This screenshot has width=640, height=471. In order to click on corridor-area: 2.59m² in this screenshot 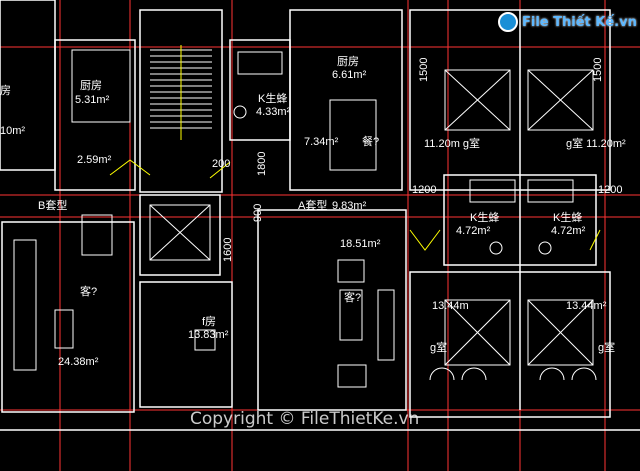, I will do `click(94, 160)`.